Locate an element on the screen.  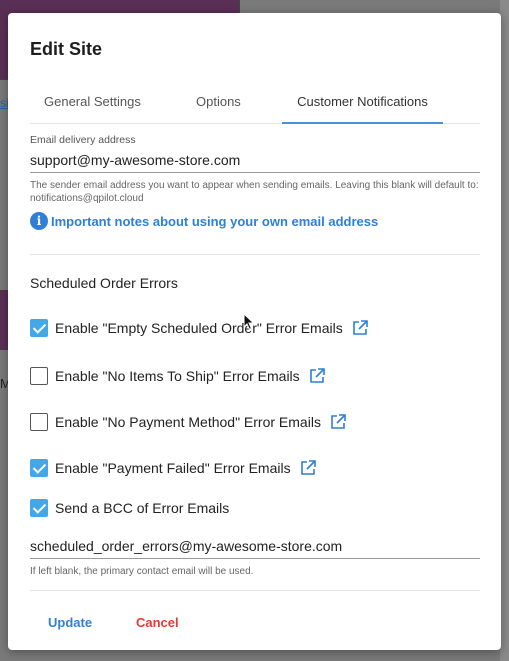
mouse-pointer-icon is located at coordinates (249, 322).